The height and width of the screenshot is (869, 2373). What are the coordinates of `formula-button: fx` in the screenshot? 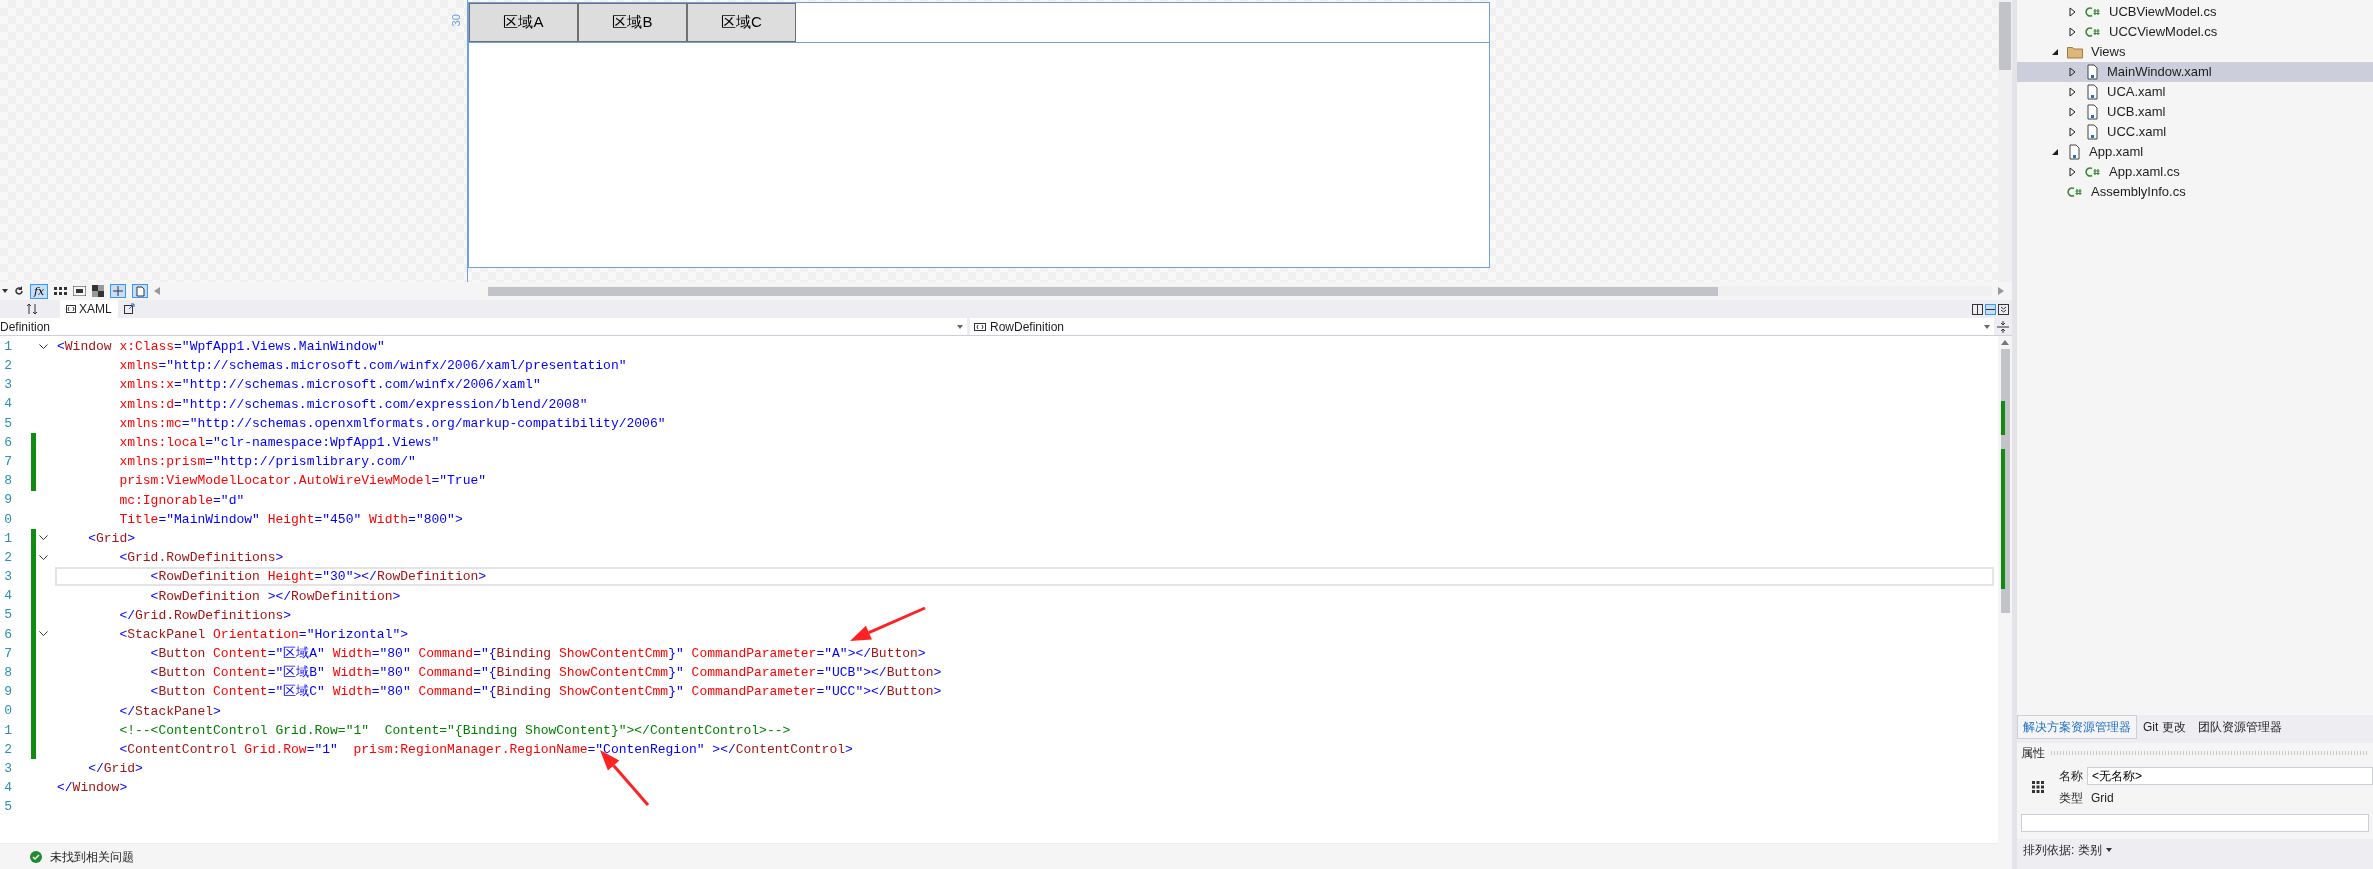 It's located at (39, 291).